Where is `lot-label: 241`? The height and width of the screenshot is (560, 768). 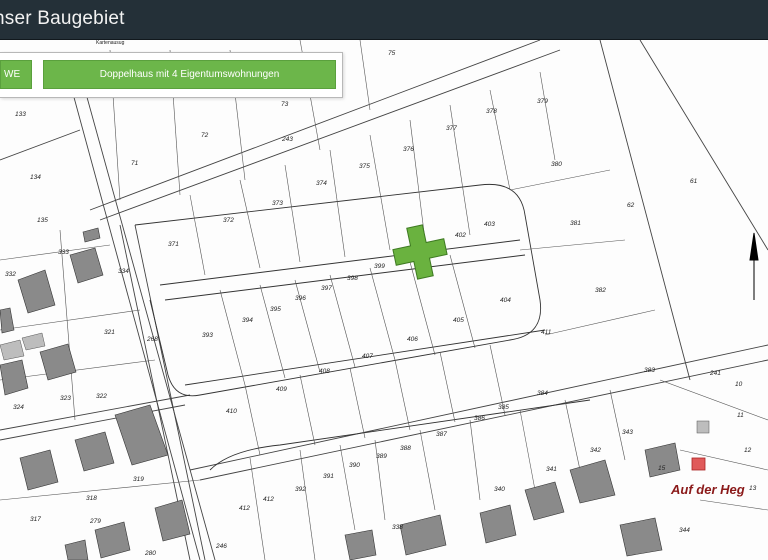
lot-label: 241 is located at coordinates (715, 373).